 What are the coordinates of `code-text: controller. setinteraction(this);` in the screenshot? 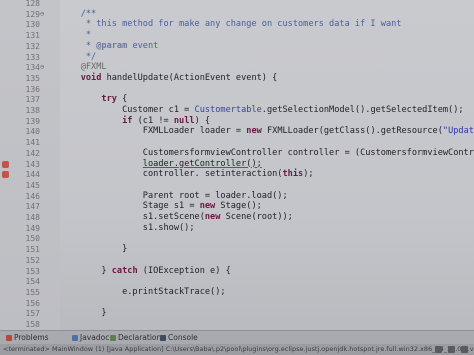 It's located at (187, 174).